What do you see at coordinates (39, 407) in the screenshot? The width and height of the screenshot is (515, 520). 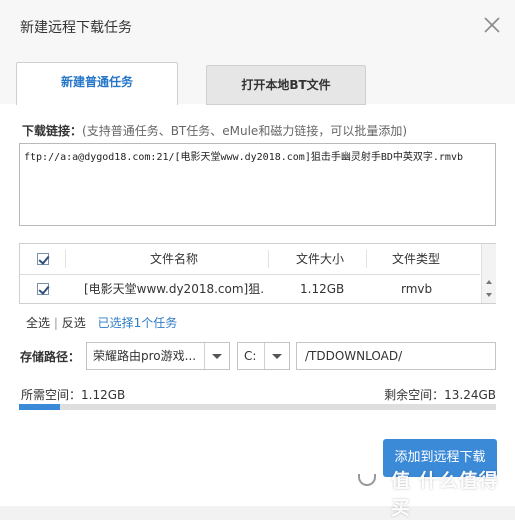 I see `space-usage-fill` at bounding box center [39, 407].